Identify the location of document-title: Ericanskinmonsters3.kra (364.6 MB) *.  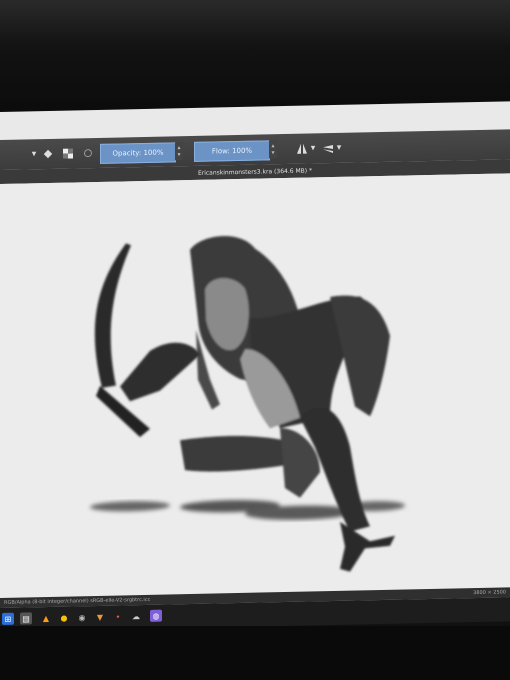
(255, 171).